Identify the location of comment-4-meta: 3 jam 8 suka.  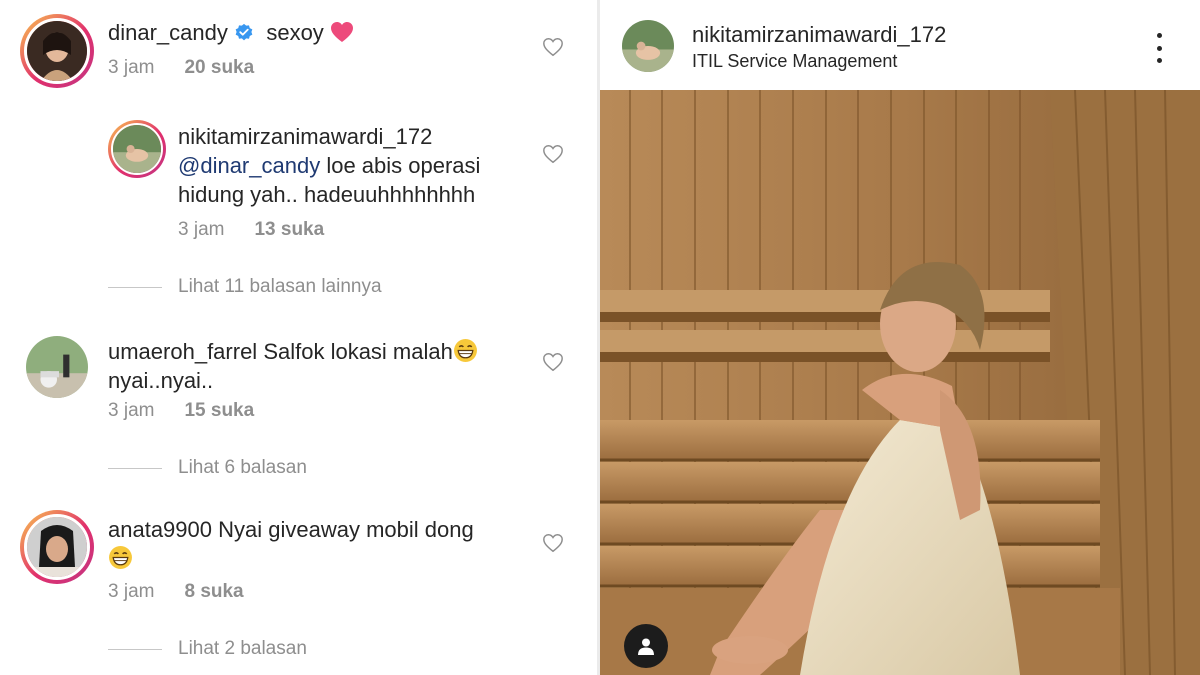
(176, 592).